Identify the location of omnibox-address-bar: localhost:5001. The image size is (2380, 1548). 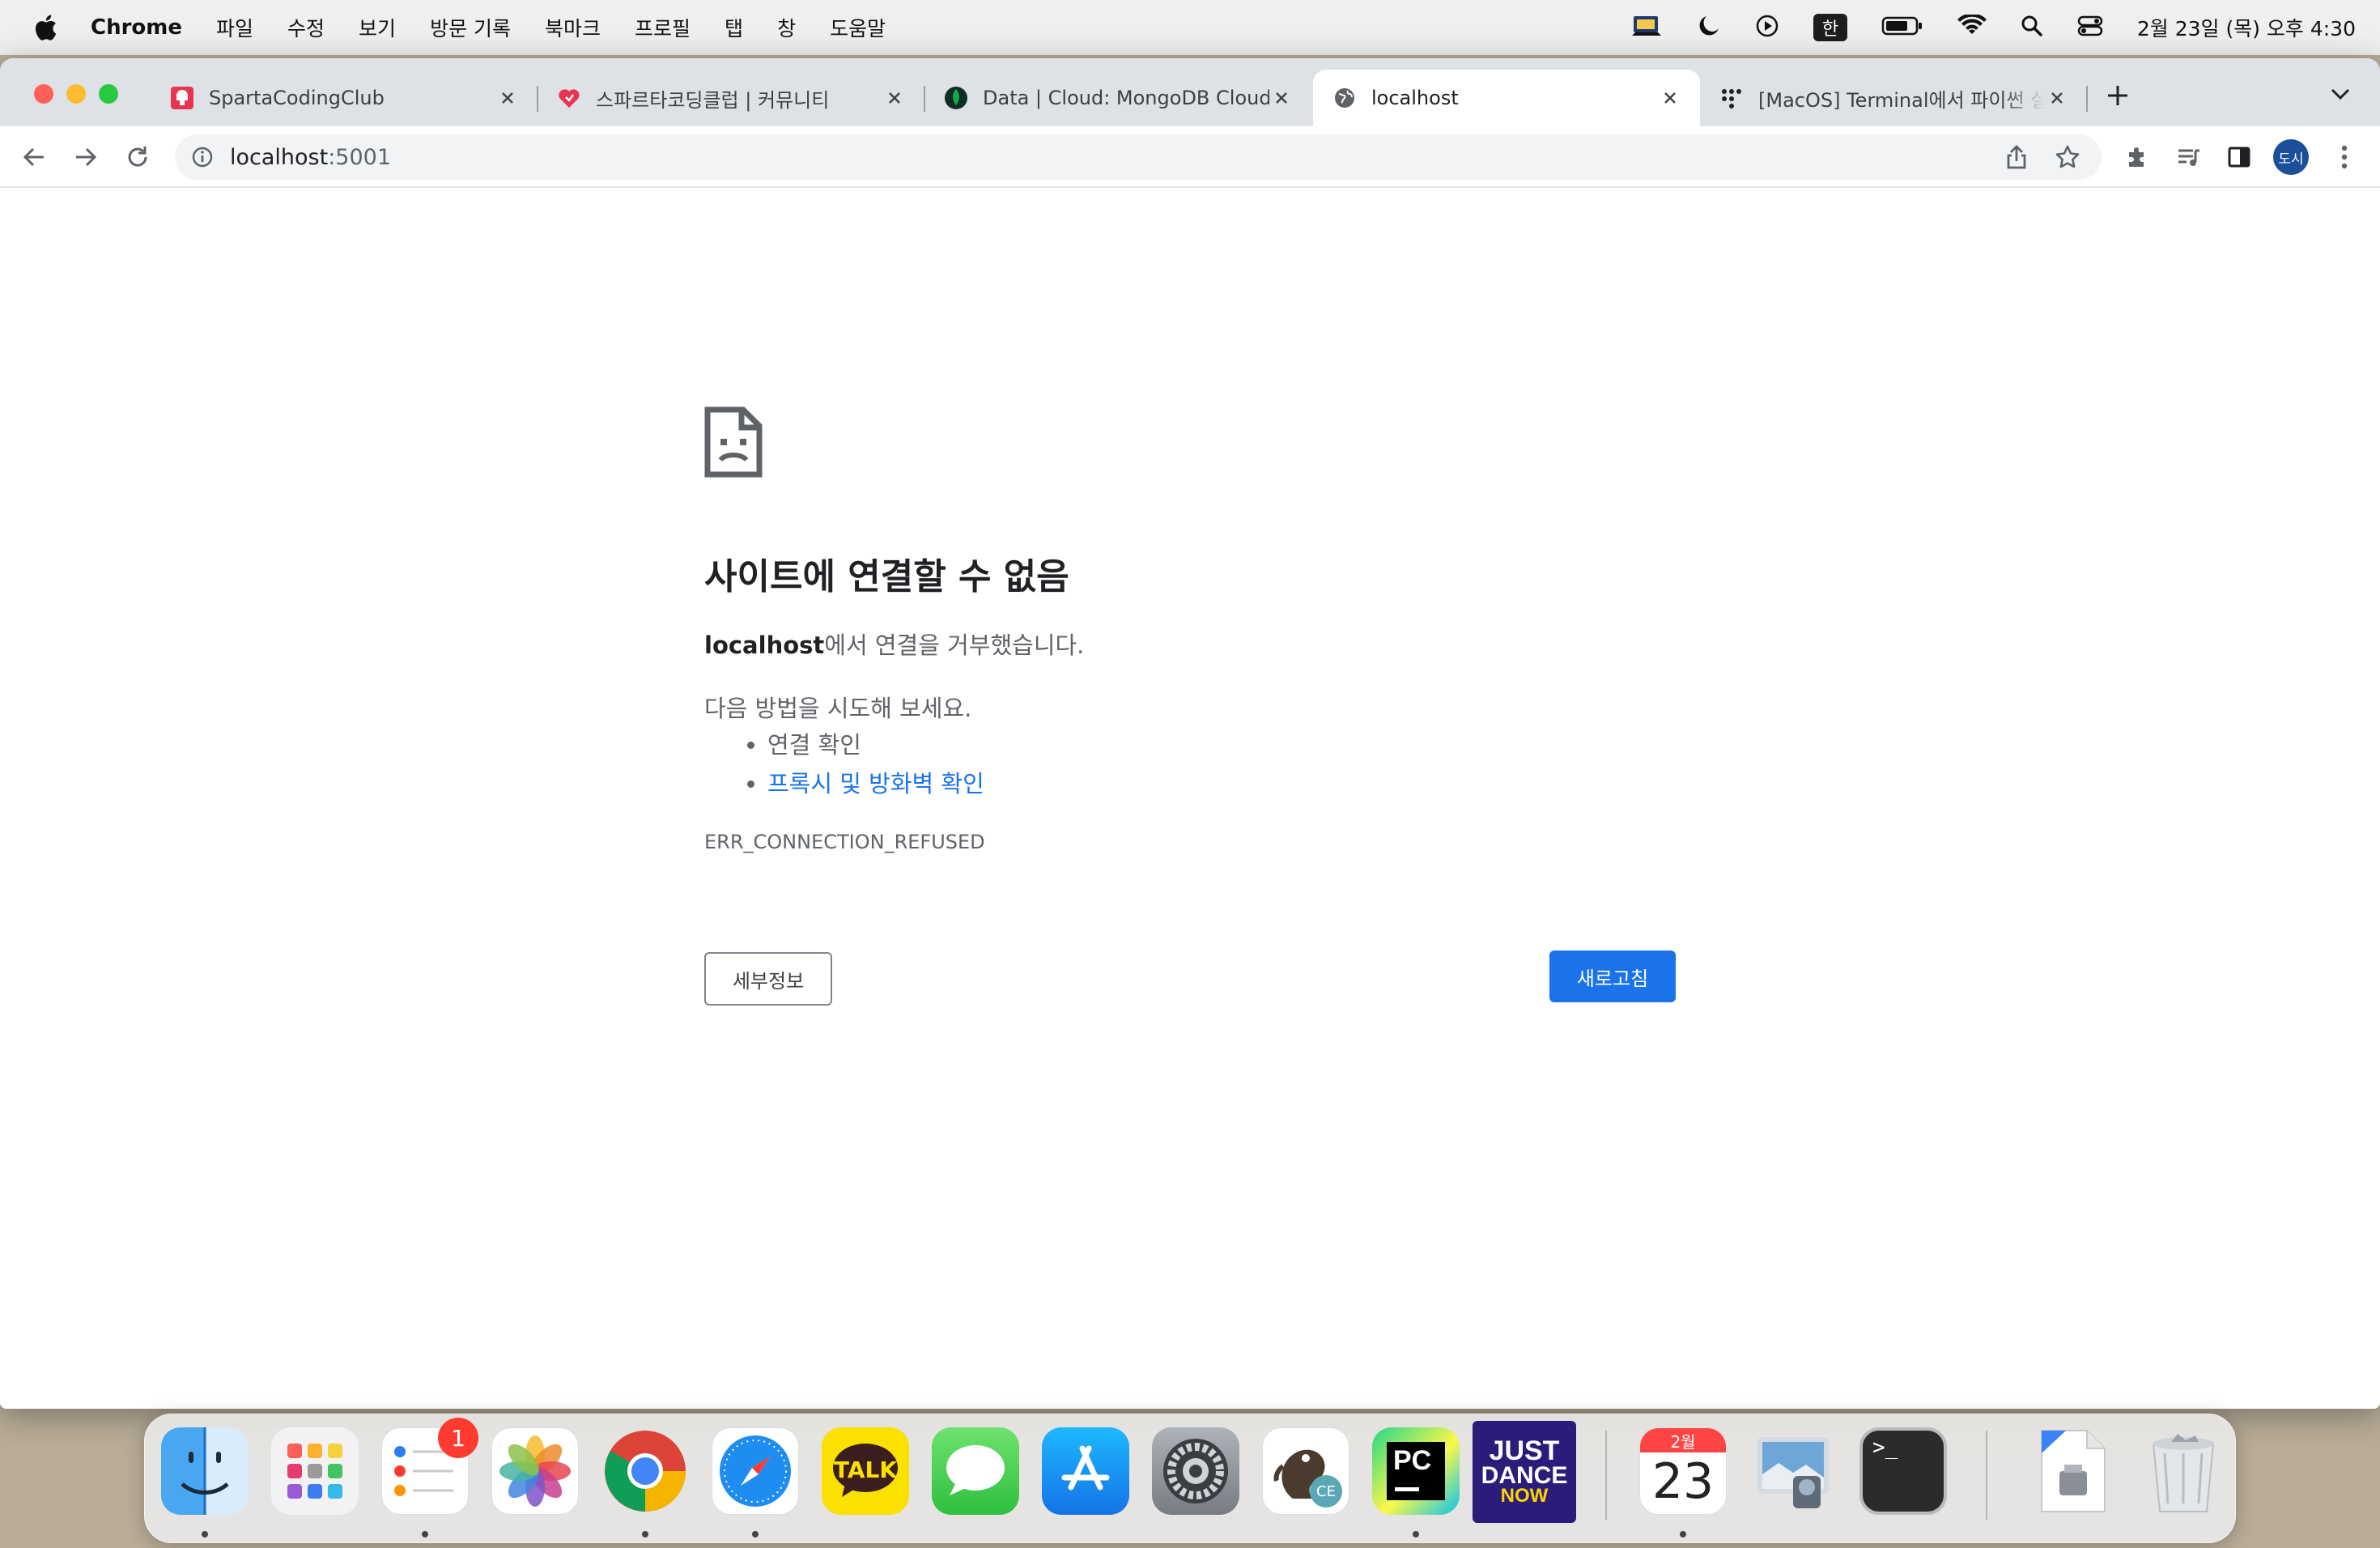
(1138, 157).